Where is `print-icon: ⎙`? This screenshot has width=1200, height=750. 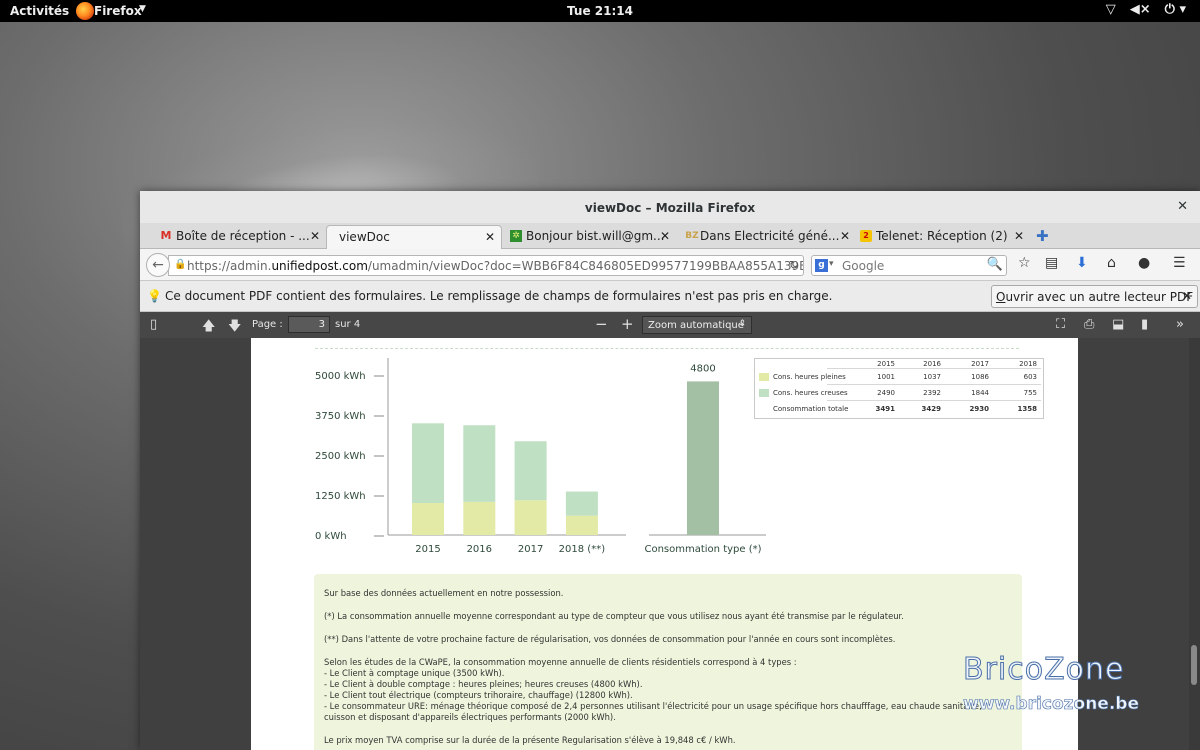
print-icon: ⎙ is located at coordinates (1089, 324).